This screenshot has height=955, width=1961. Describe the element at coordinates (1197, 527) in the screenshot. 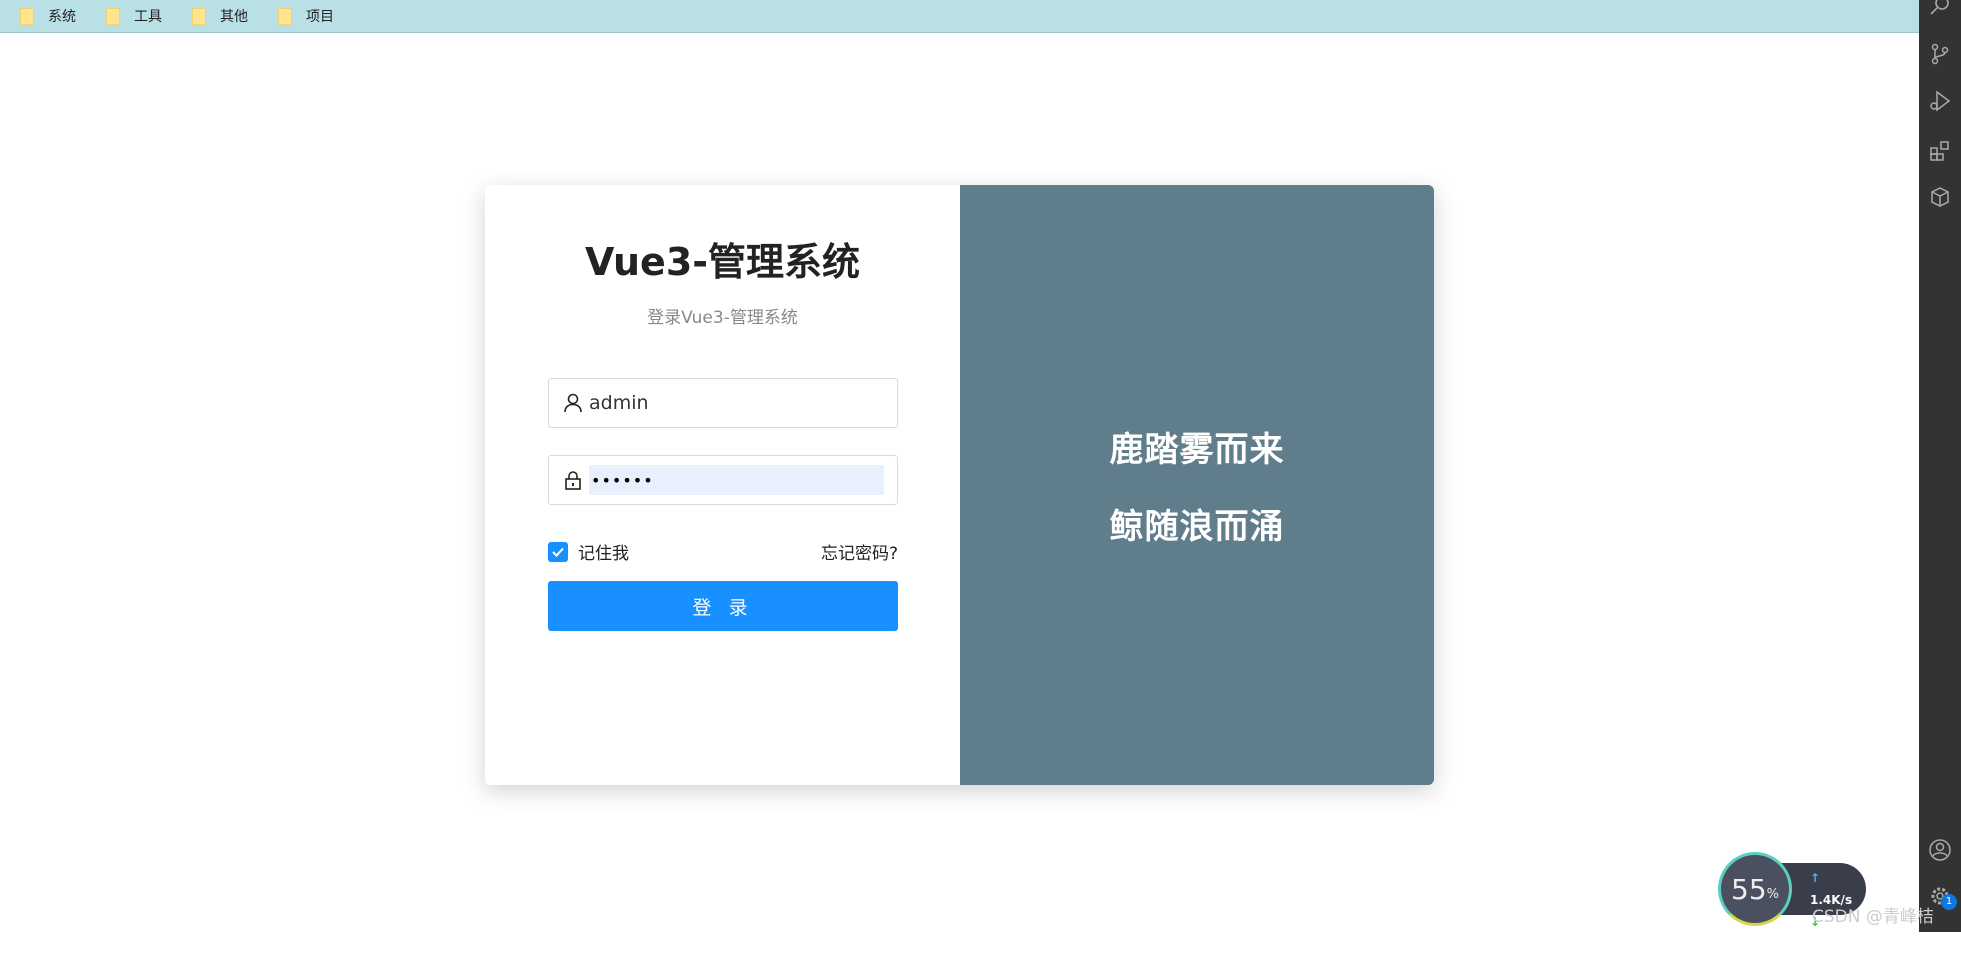

I see `banner-line: 鲸随浪而涌` at that location.